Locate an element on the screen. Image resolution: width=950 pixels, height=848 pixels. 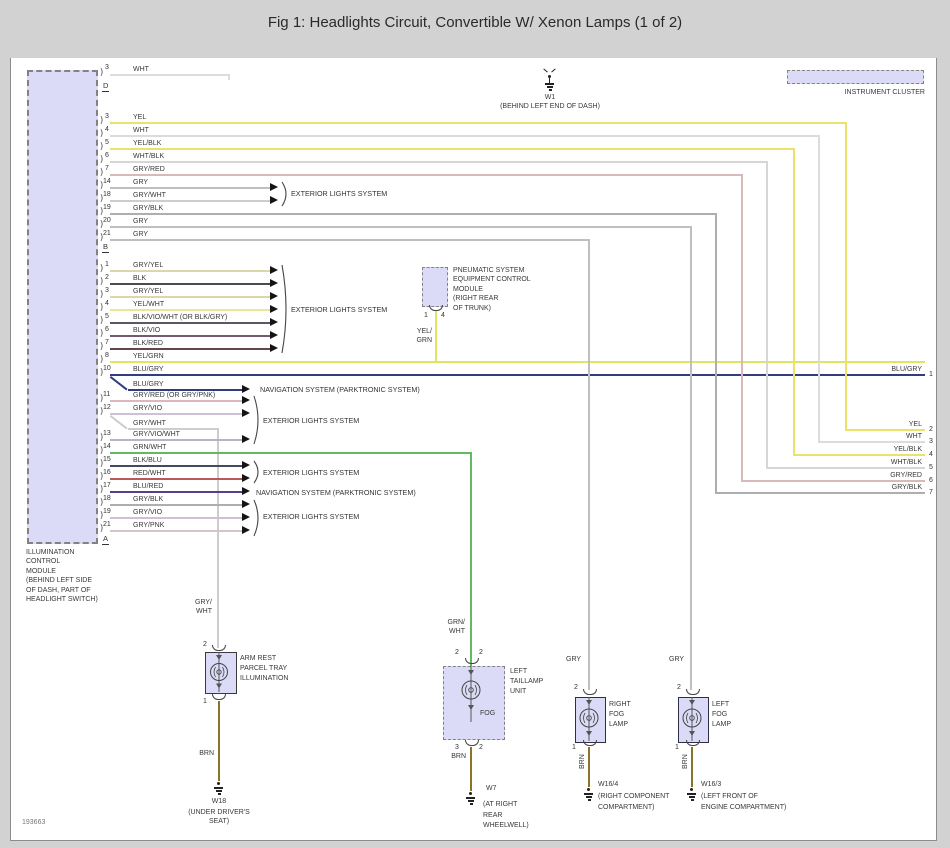
pin-number: 5 is located at coordinates (107, 316).